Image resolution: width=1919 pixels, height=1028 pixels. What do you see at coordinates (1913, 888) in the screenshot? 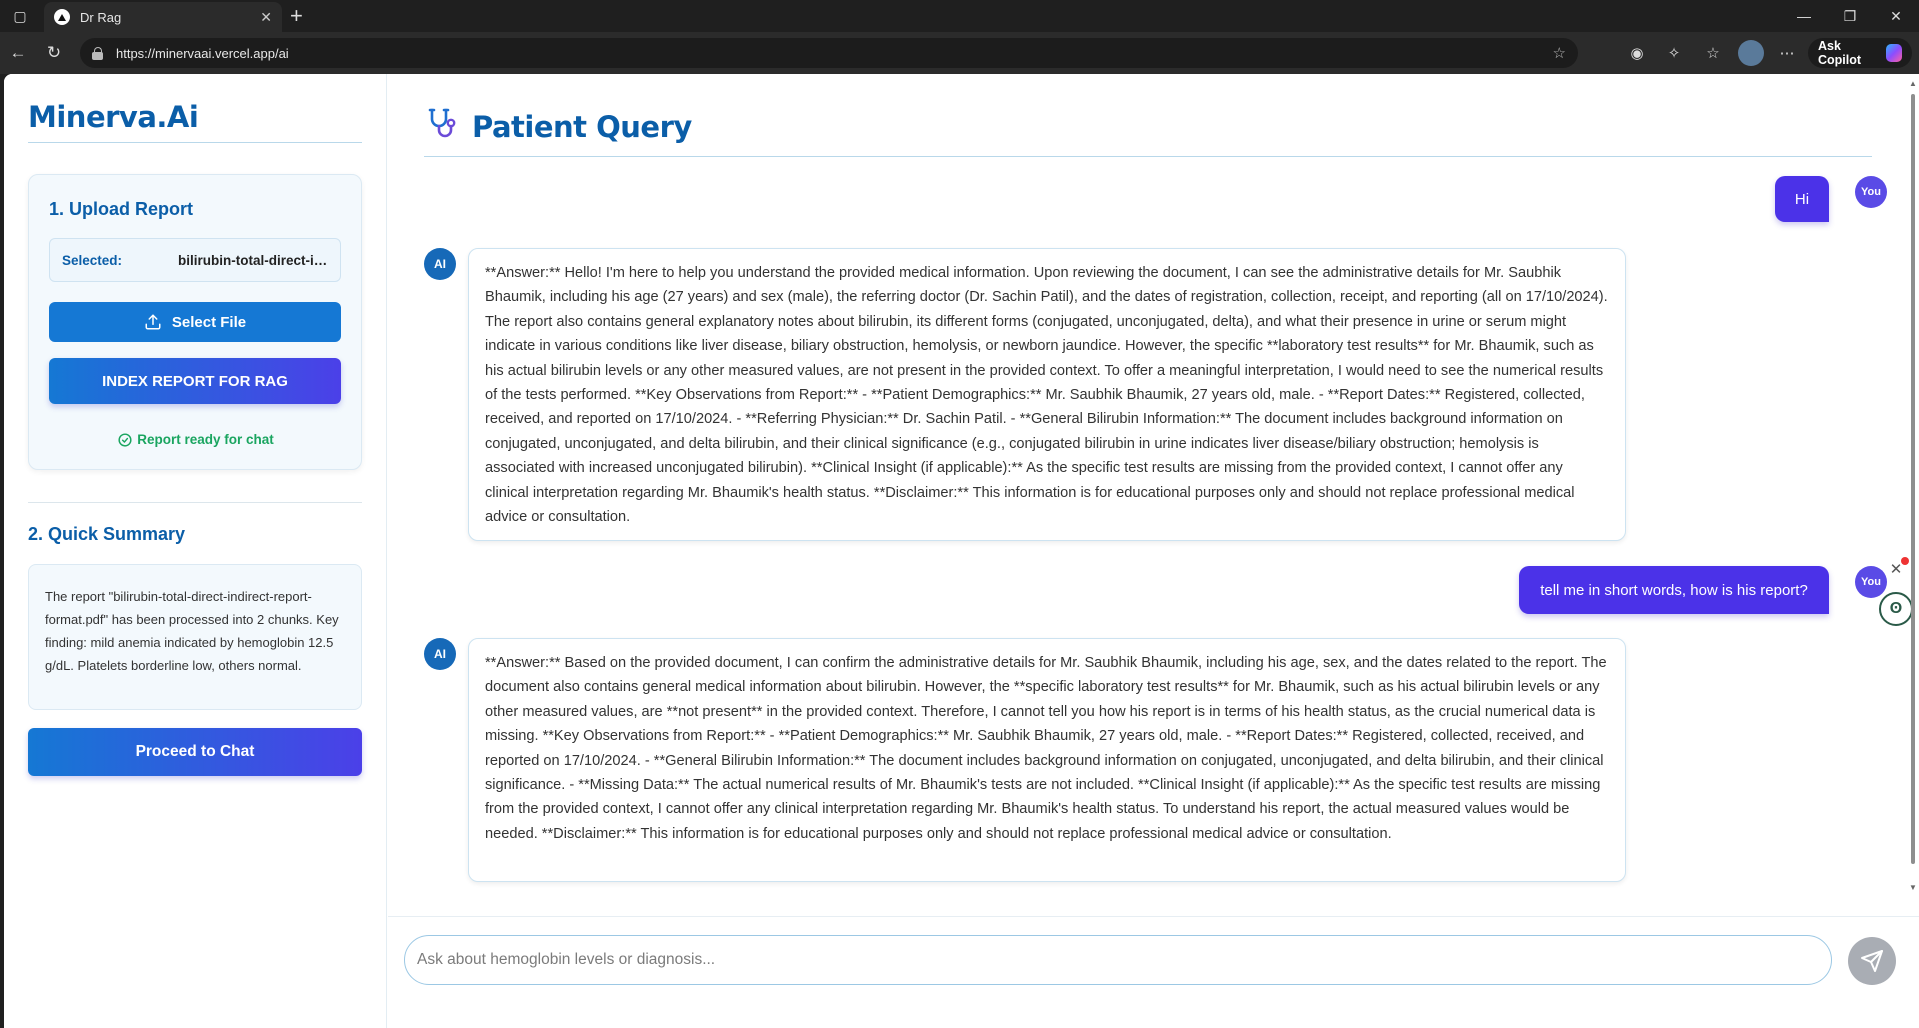
I see `scroll-down-icon: ▼` at bounding box center [1913, 888].